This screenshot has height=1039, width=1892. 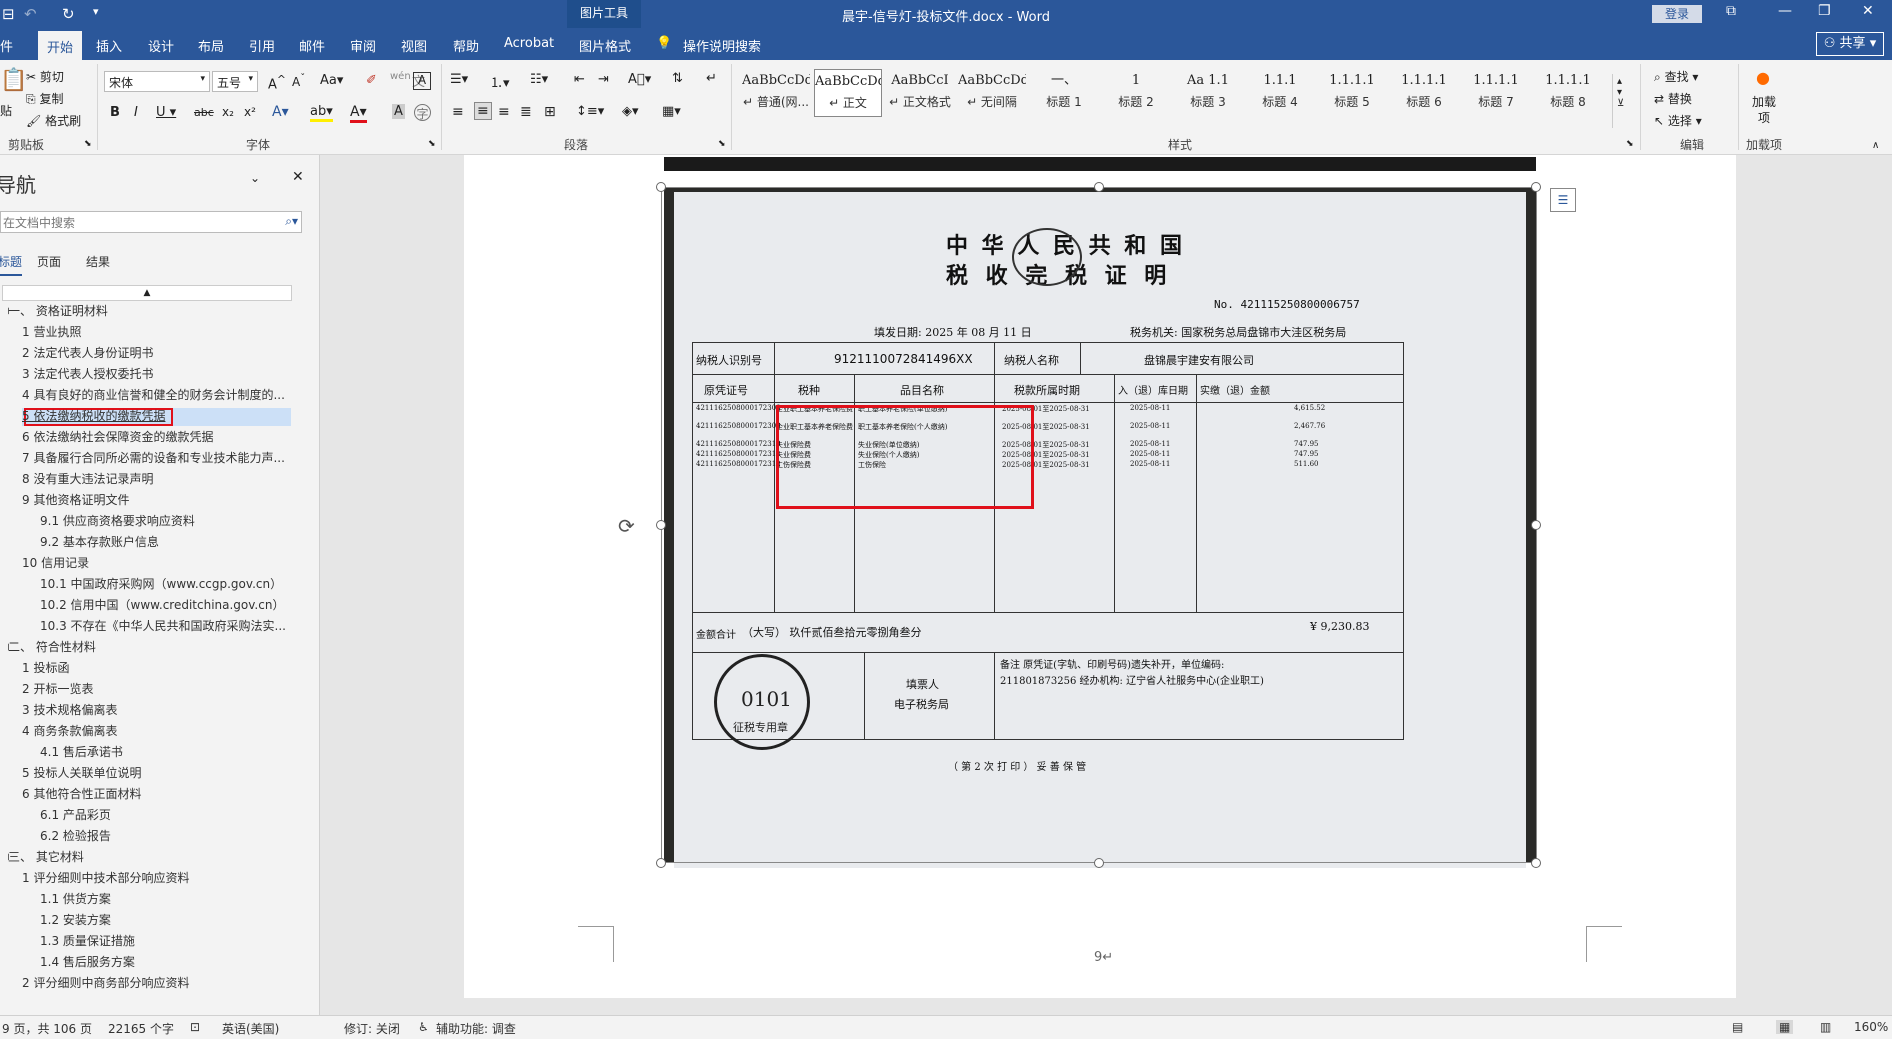 I want to click on select-button: ↖ 选择 ▾, so click(x=1678, y=120).